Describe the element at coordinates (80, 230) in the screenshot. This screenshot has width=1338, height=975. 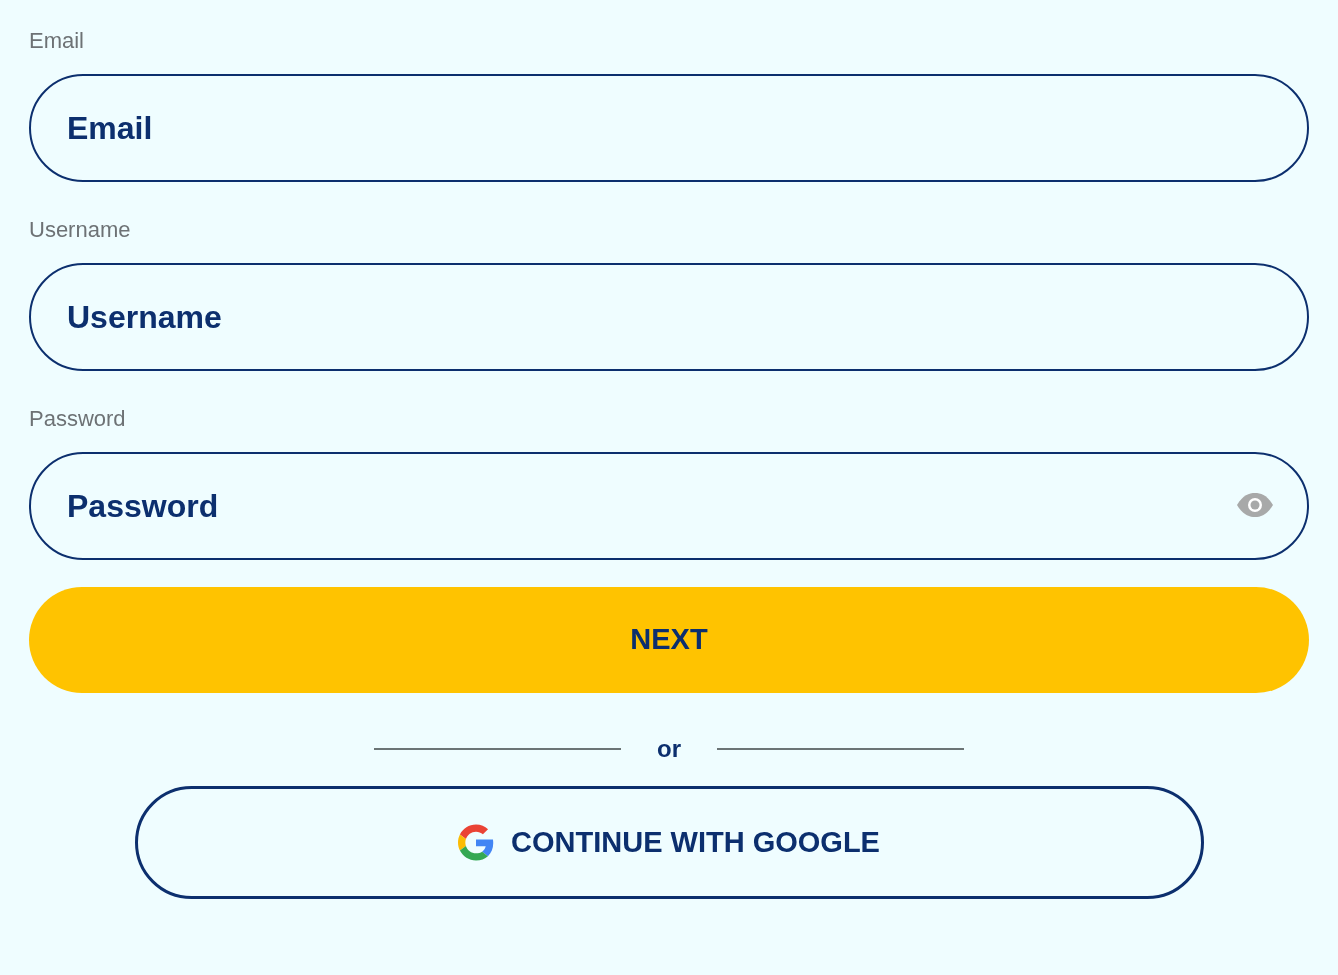
I see `field-label: Username` at that location.